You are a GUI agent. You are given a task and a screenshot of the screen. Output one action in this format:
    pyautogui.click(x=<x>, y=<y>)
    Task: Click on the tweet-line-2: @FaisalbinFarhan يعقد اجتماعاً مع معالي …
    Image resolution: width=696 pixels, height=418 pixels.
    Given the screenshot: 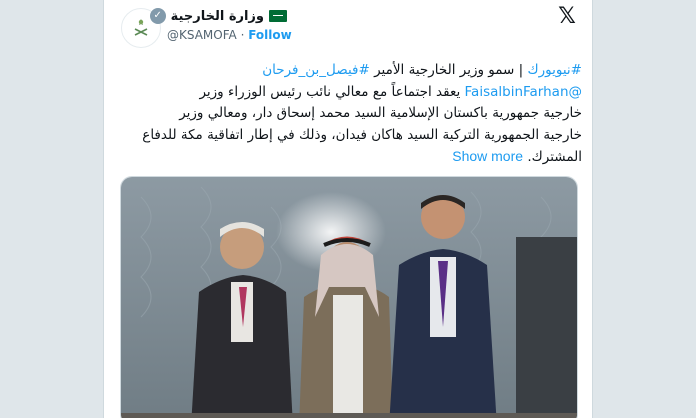 What is the action you would take?
    pyautogui.click(x=351, y=93)
    